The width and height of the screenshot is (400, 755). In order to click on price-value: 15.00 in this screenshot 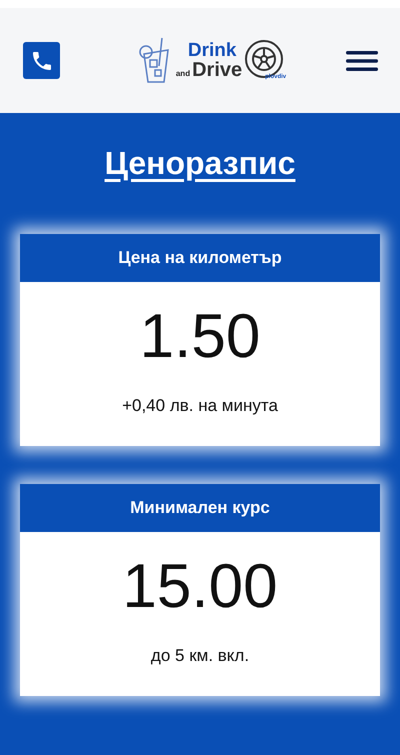, I will do `click(200, 587)`.